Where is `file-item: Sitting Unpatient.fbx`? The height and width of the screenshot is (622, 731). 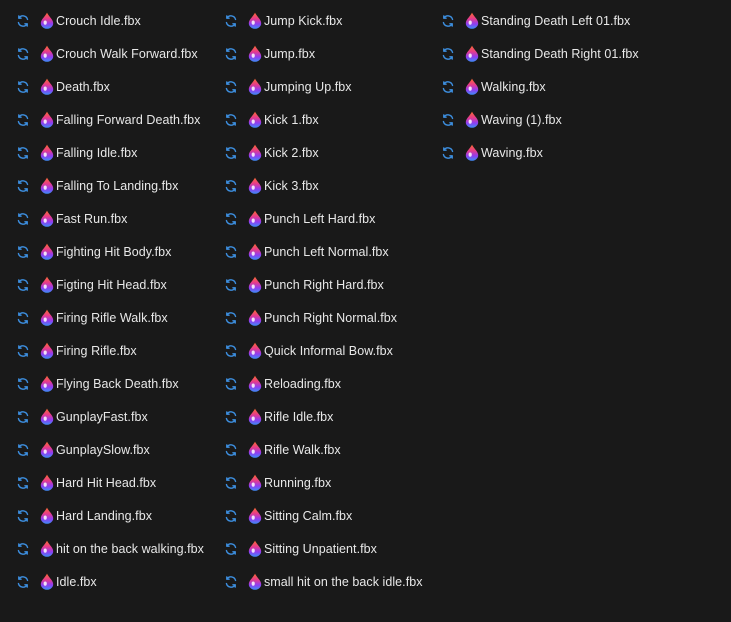 file-item: Sitting Unpatient.fbx is located at coordinates (330, 548).